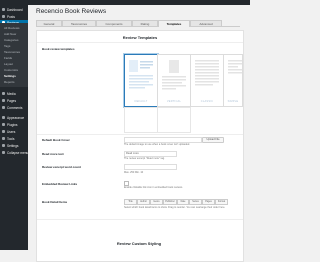 The width and height of the screenshot is (320, 262). What do you see at coordinates (12, 28) in the screenshot?
I see `submenu-item-all-reviews: All Reviews` at bounding box center [12, 28].